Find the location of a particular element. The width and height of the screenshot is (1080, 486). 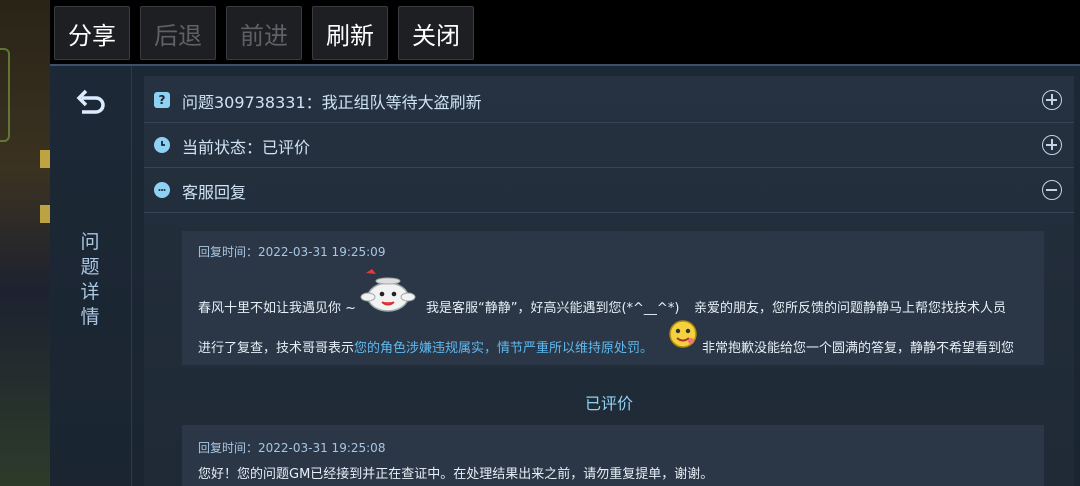

side-rail: 问 题 详 情 is located at coordinates (91, 276).